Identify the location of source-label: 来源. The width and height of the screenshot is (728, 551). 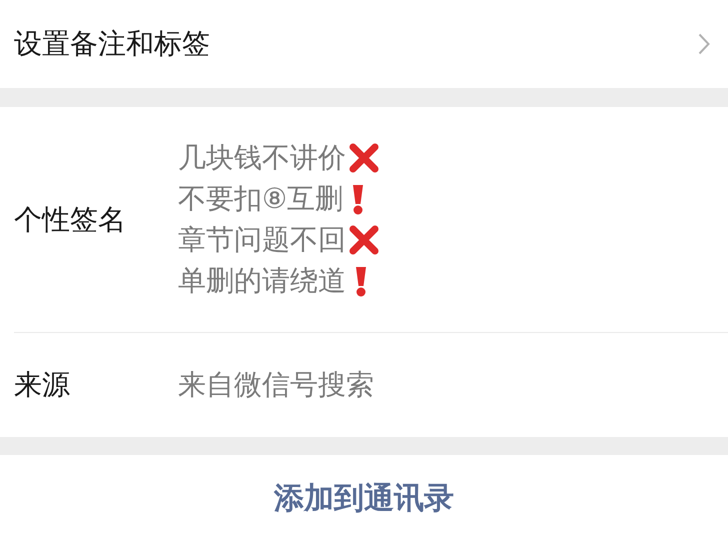
(42, 385).